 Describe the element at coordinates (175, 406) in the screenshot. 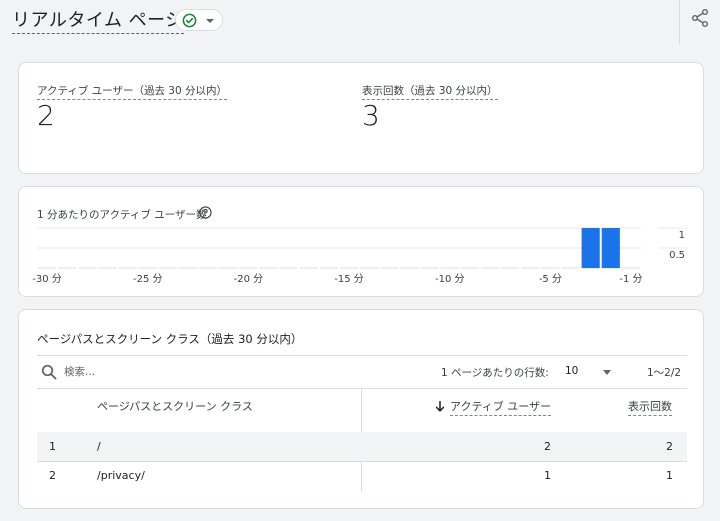

I see `column-header-page-path: ページパスとスクリーン クラス` at that location.